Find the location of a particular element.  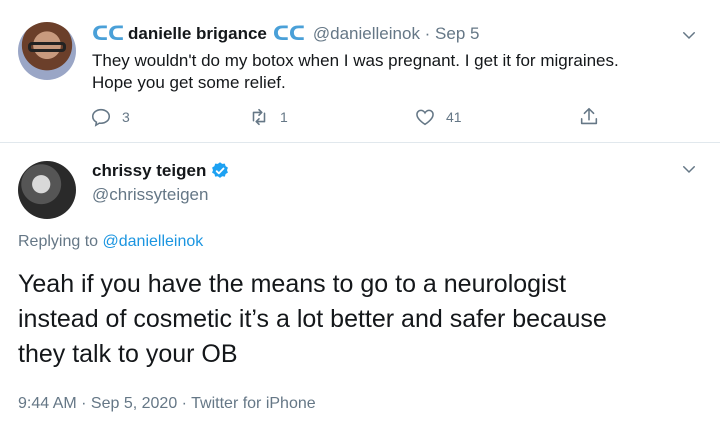

display-name: chrissy teigen is located at coordinates (149, 171).